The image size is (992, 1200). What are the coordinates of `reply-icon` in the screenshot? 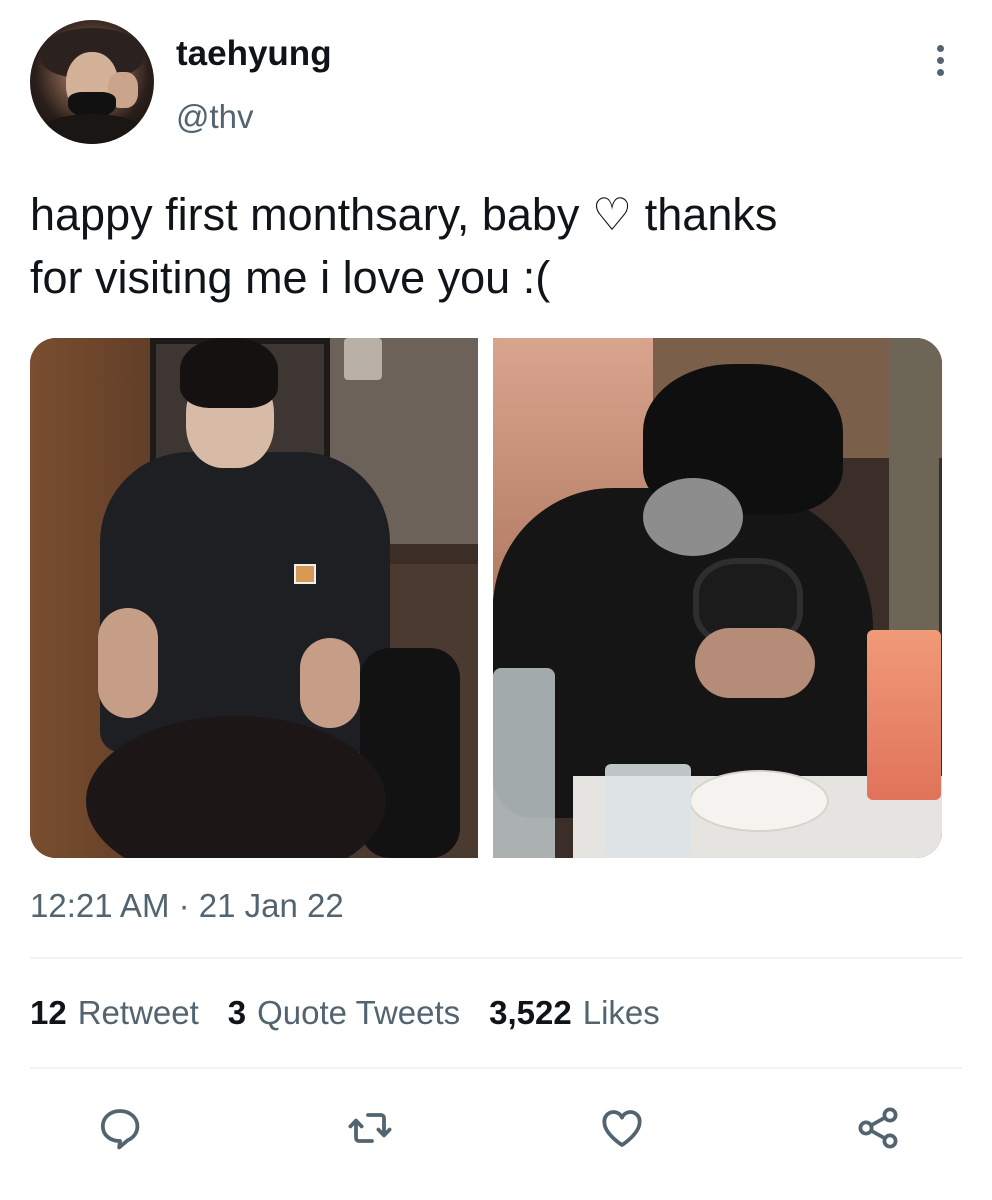 It's located at (120, 1129).